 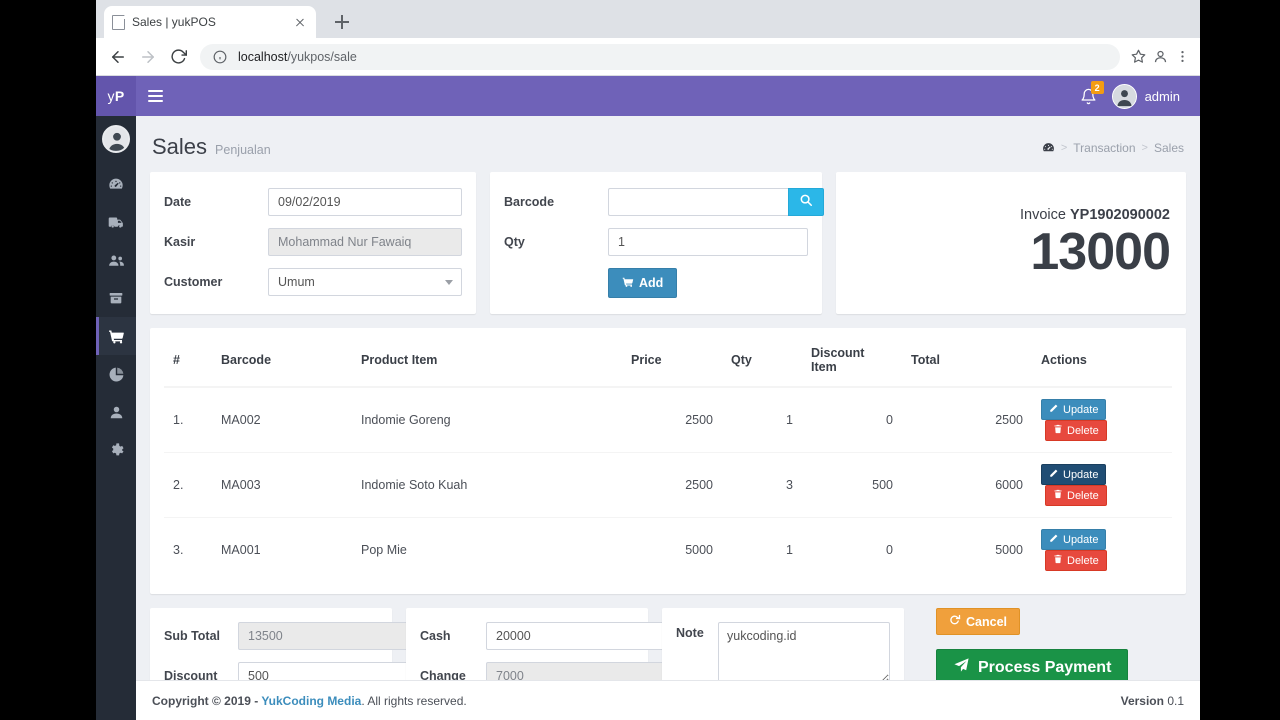 I want to click on cell-price: 5000, so click(x=672, y=549).